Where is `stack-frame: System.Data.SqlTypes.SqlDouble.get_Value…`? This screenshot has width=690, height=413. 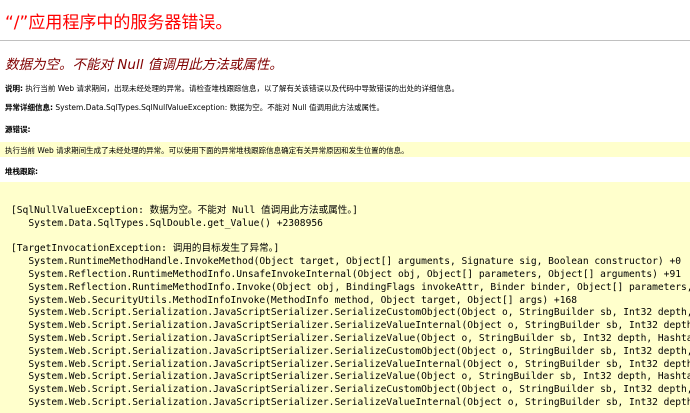
stack-frame: System.Data.SqlTypes.SqlDouble.get_Value… is located at coordinates (167, 223).